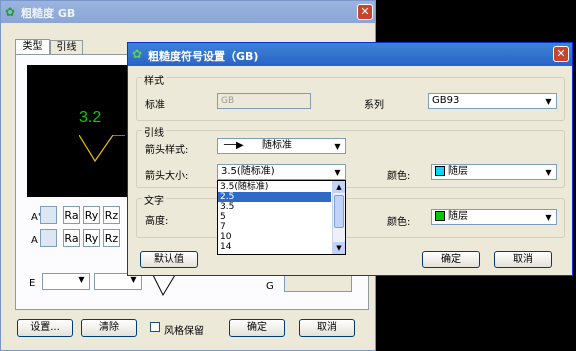 The image size is (576, 351). What do you see at coordinates (71, 215) in the screenshot?
I see `row1-ra-button: Ra` at bounding box center [71, 215].